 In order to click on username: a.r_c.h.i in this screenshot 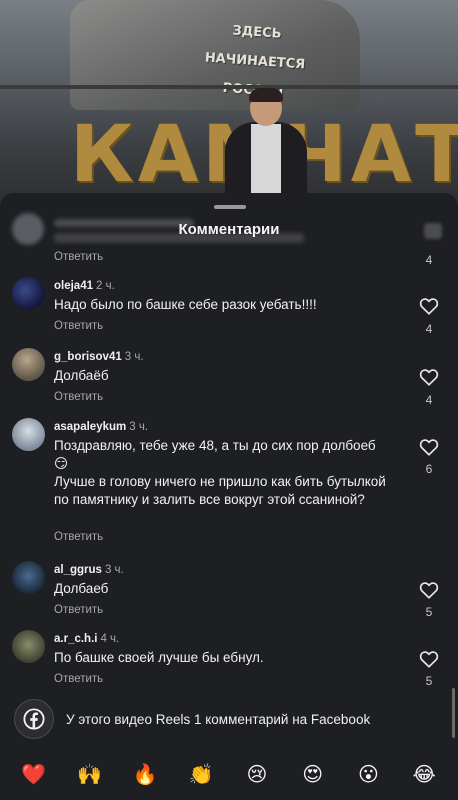, I will do `click(75, 639)`.